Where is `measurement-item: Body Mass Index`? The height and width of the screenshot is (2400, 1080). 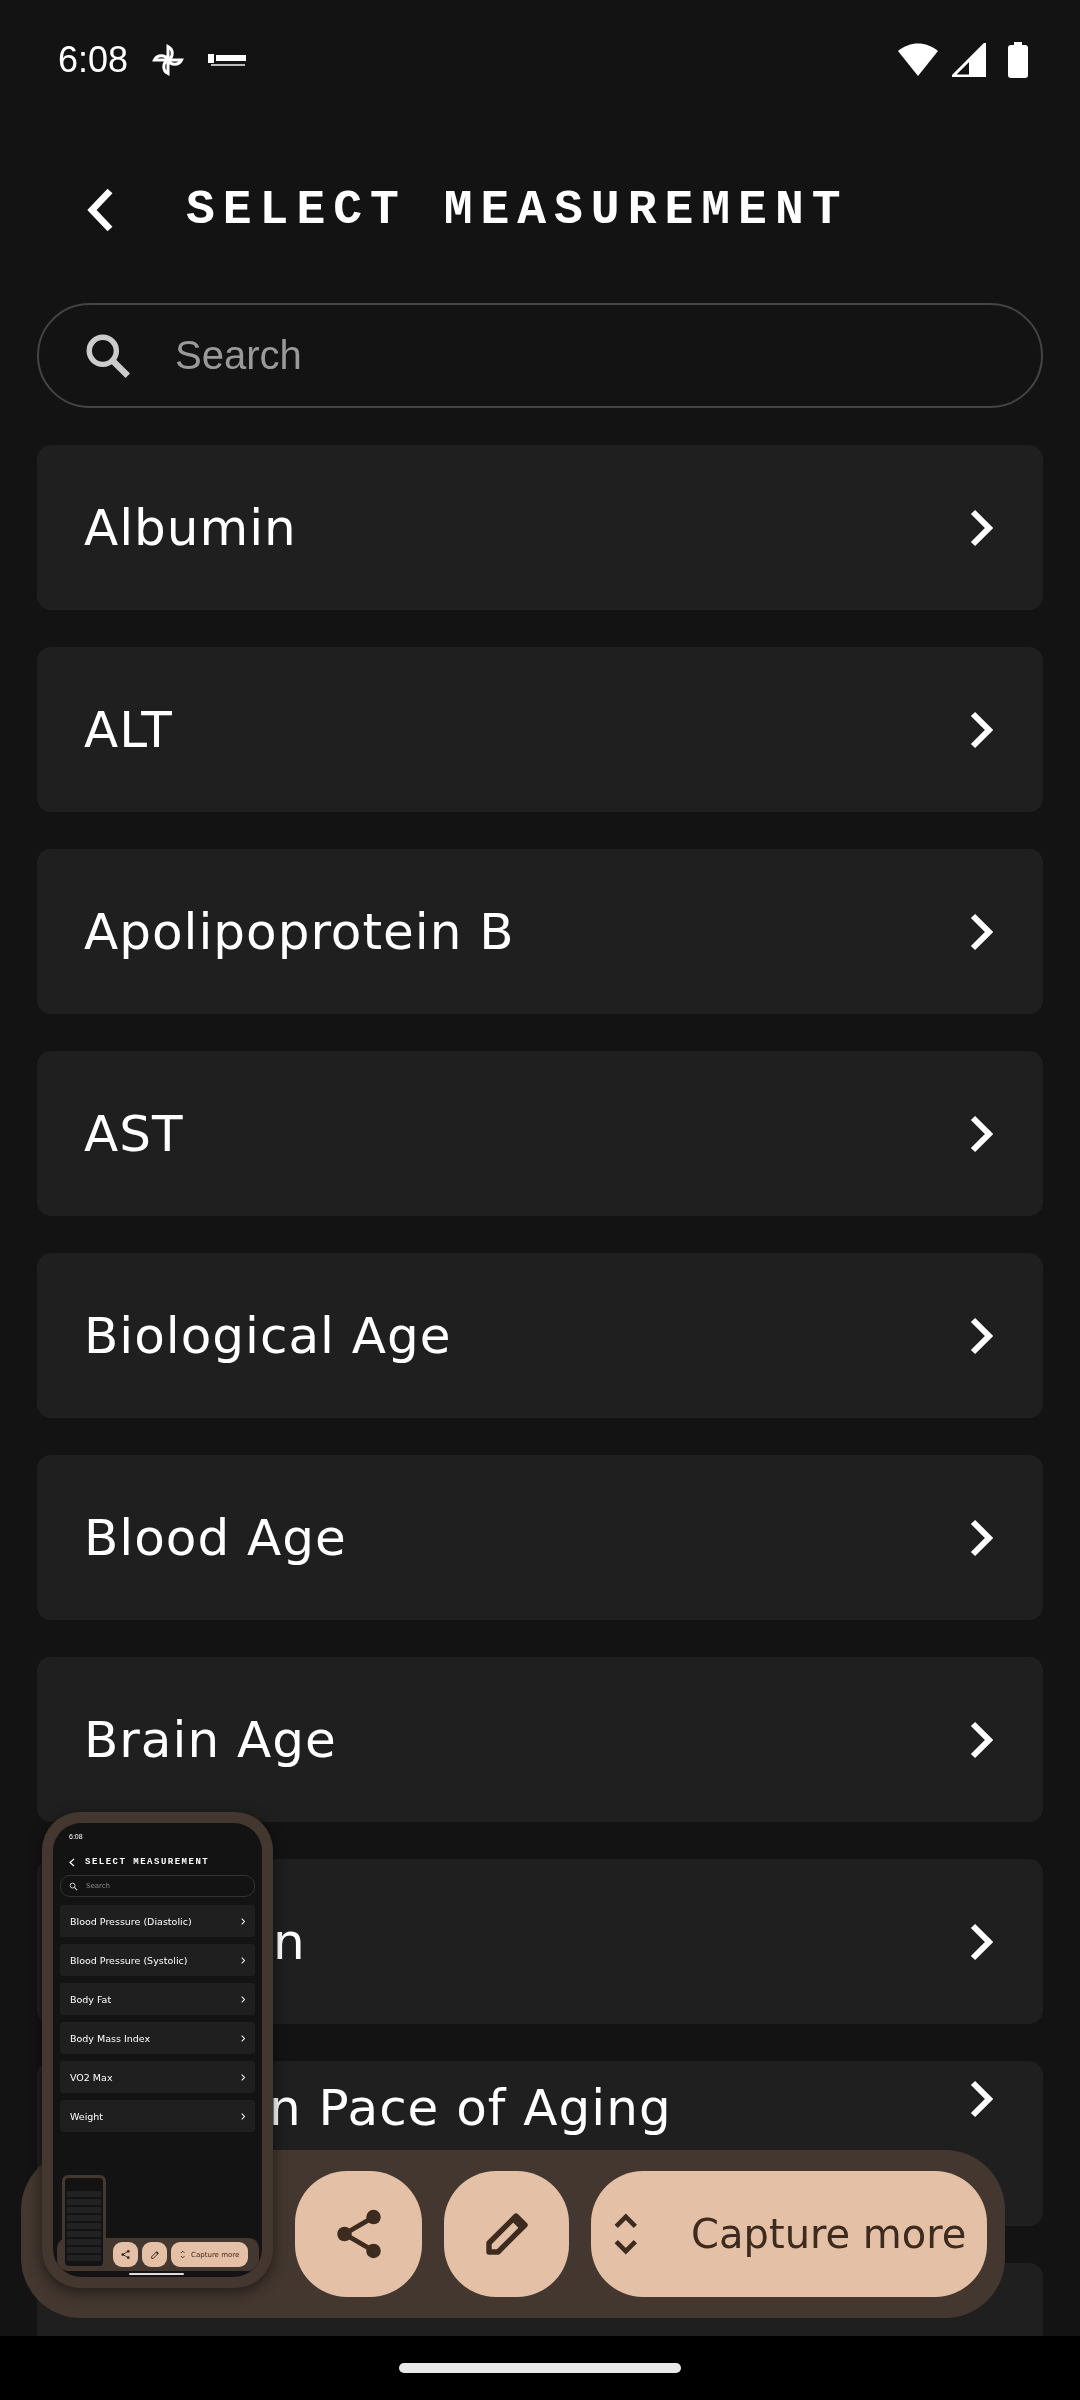 measurement-item: Body Mass Index is located at coordinates (157, 2038).